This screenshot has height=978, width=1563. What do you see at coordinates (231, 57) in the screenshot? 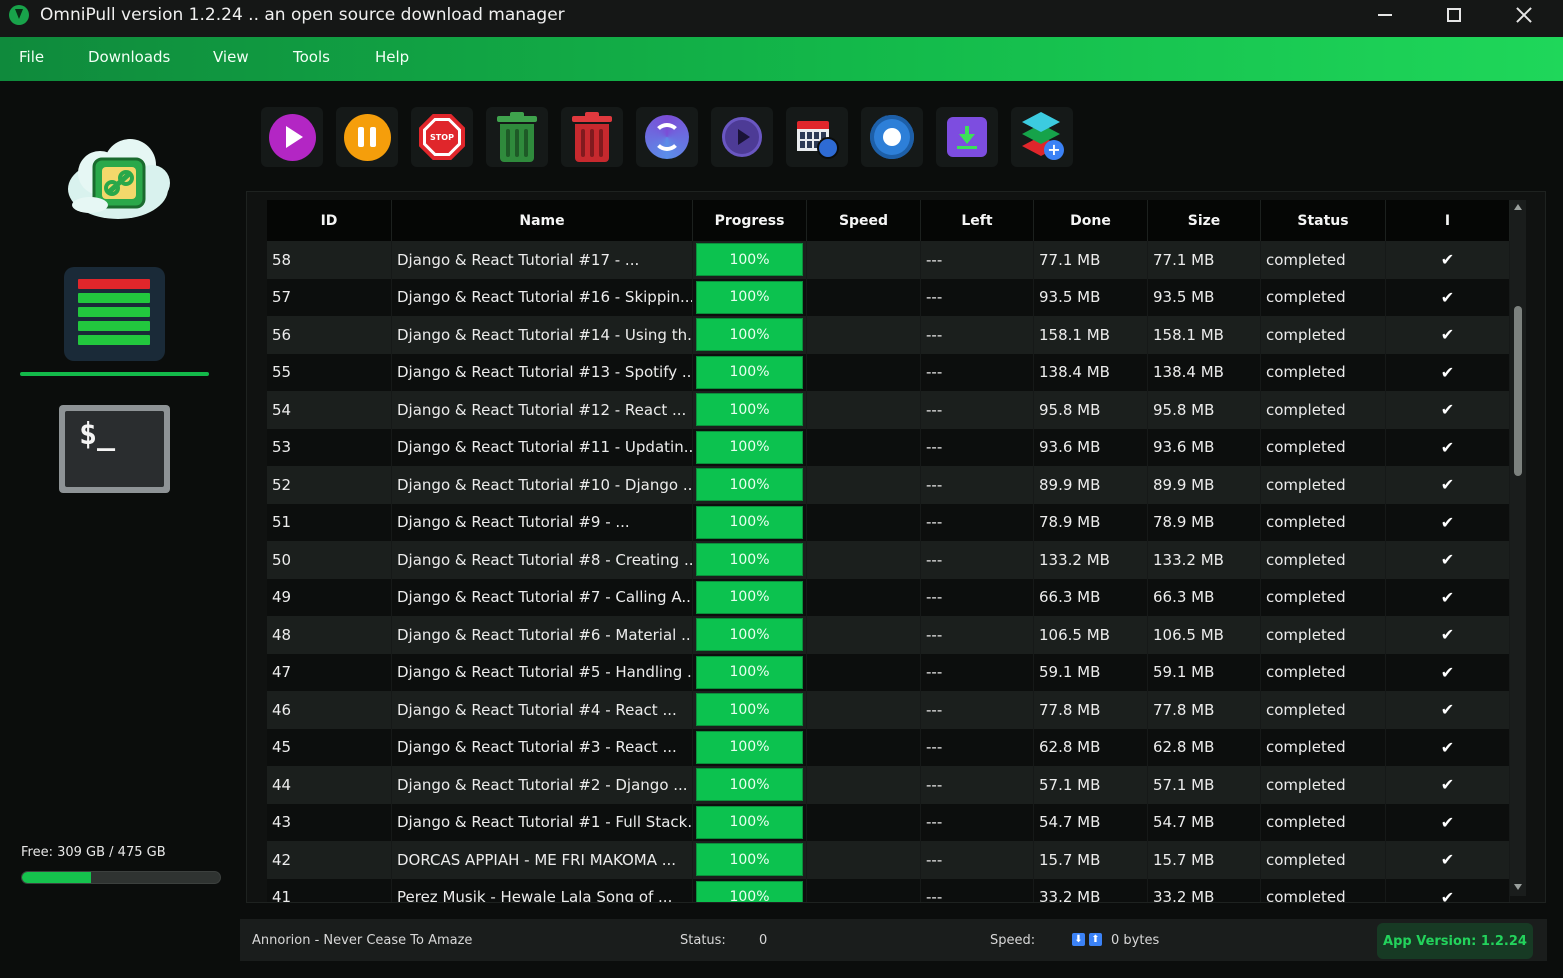
I see `menu-view: View` at bounding box center [231, 57].